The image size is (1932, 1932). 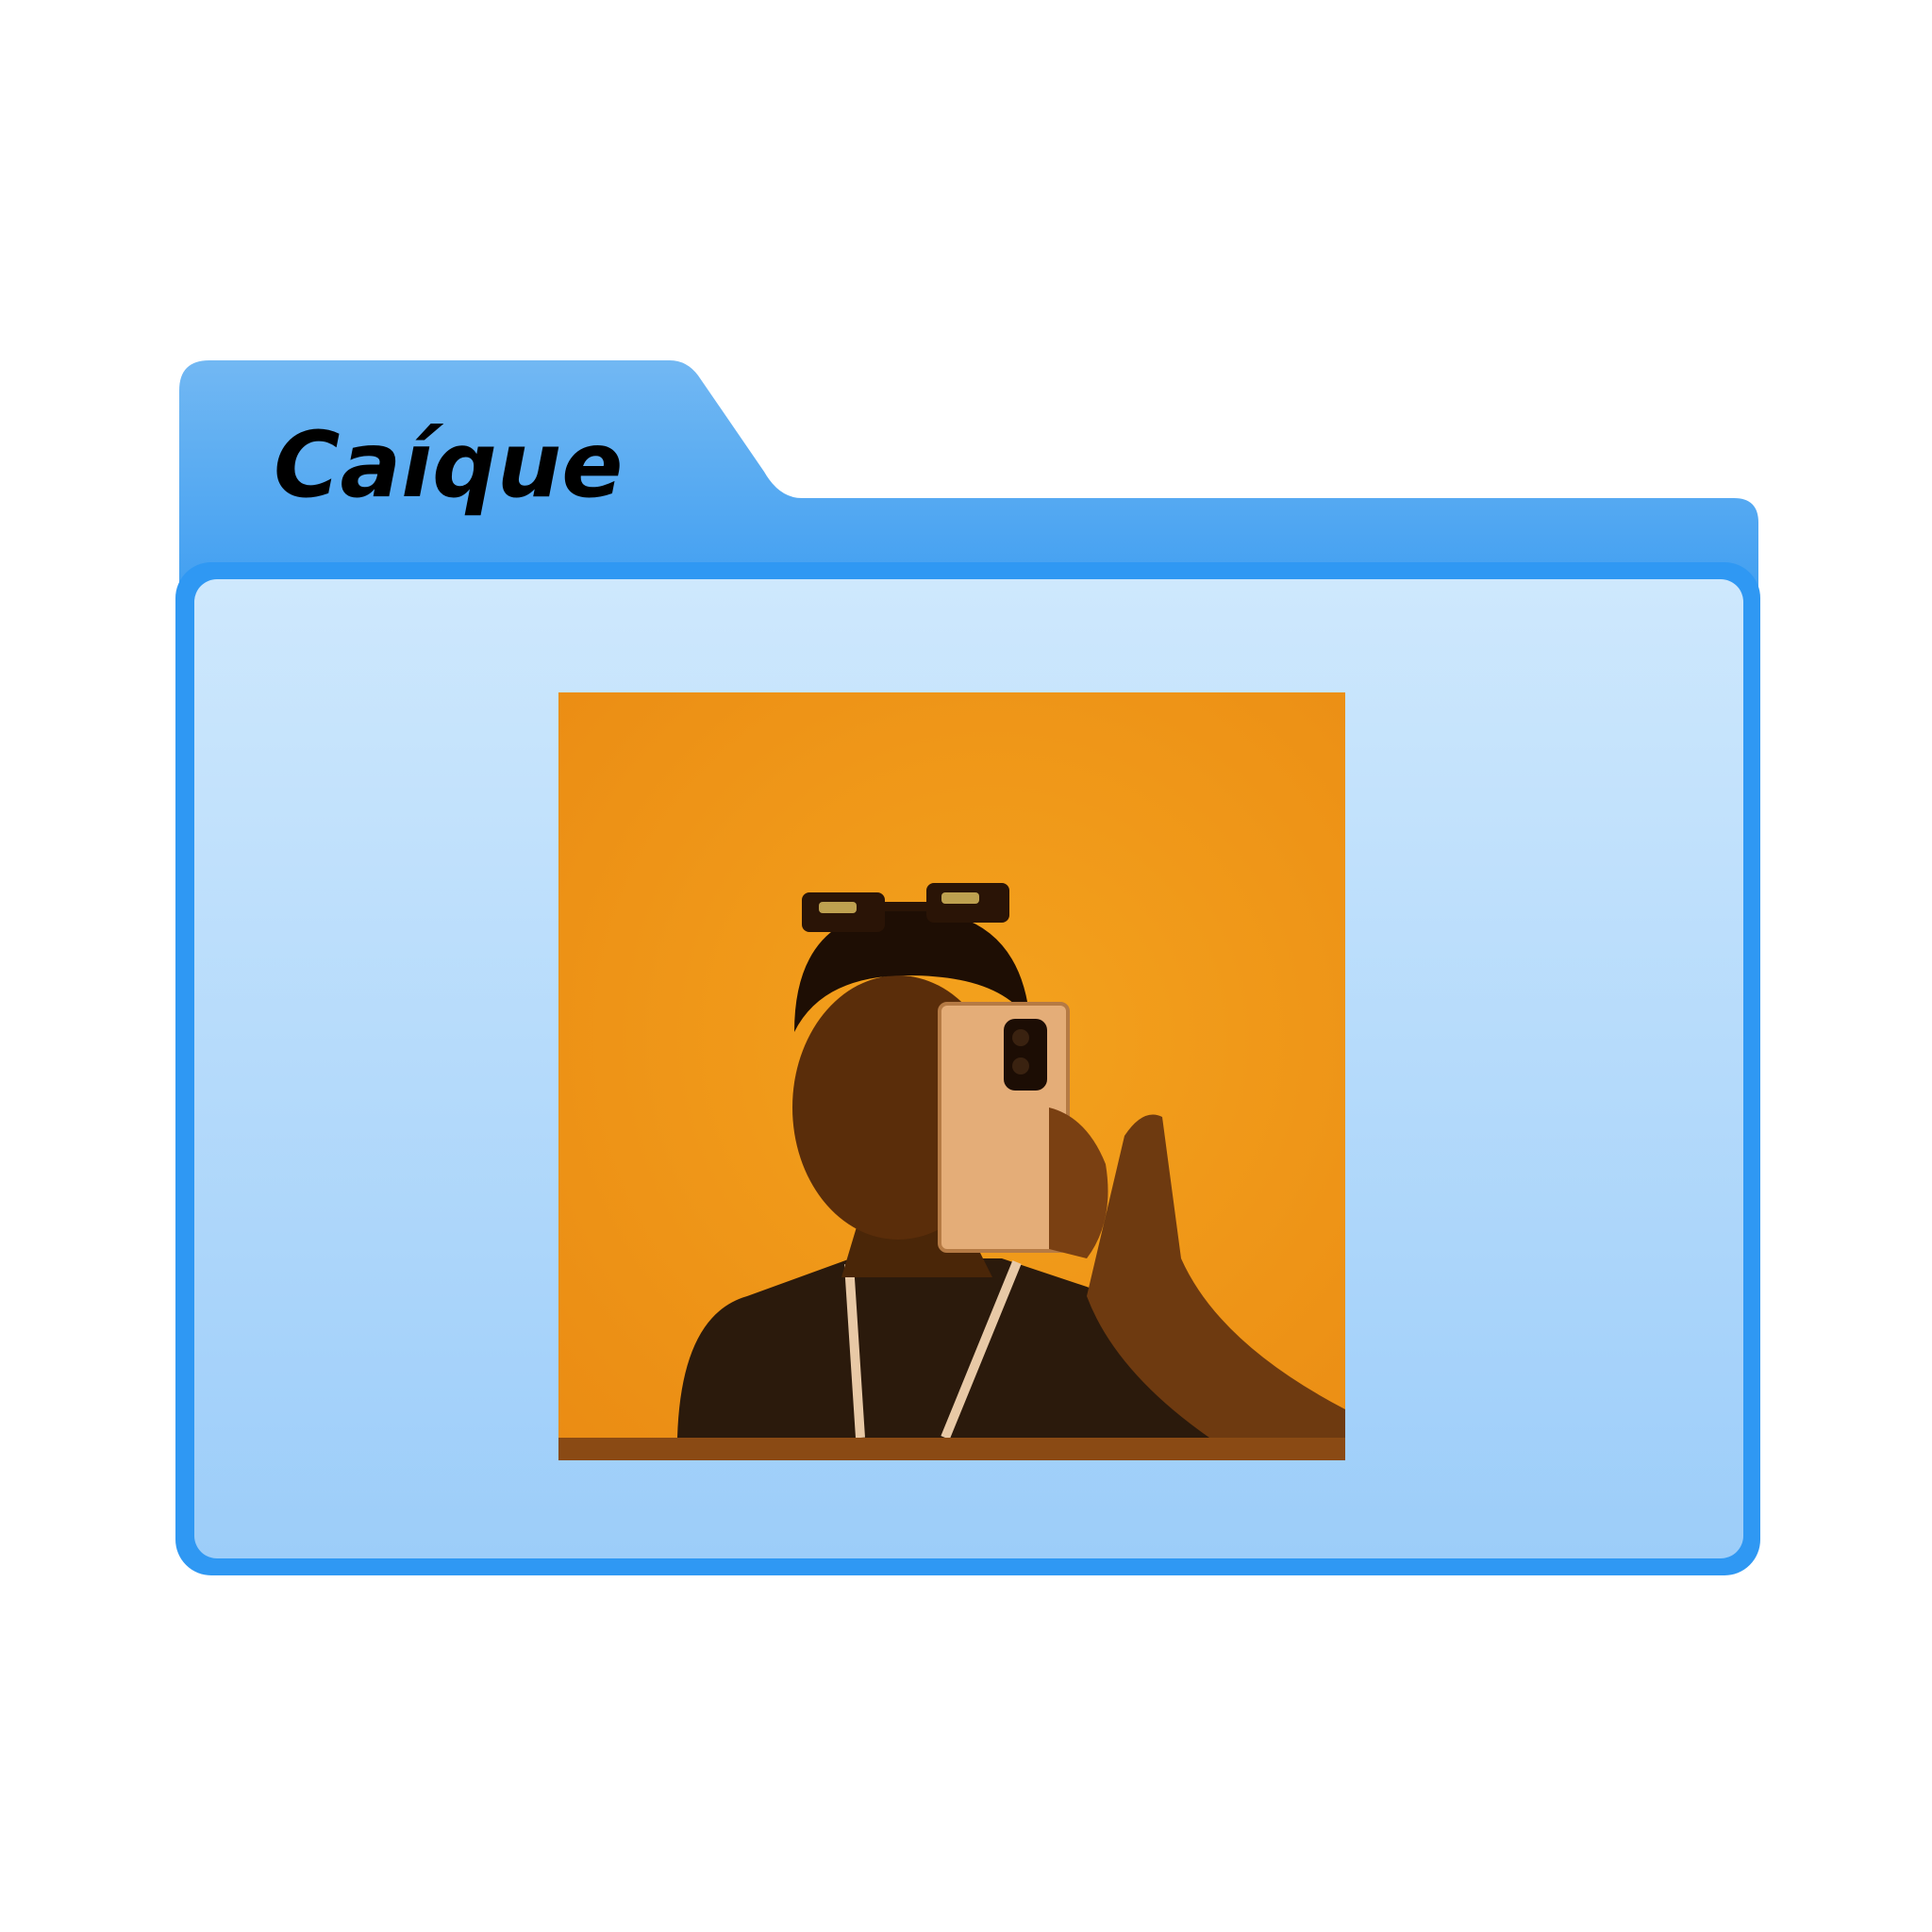 I want to click on photo-phone, so click(x=1004, y=1128).